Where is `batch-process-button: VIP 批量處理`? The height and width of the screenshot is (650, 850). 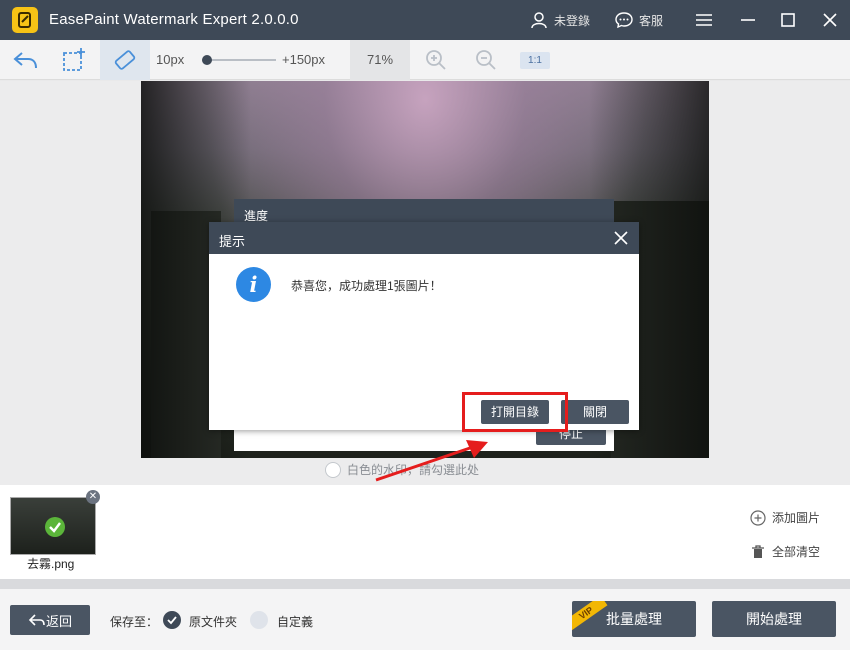 batch-process-button: VIP 批量處理 is located at coordinates (634, 619).